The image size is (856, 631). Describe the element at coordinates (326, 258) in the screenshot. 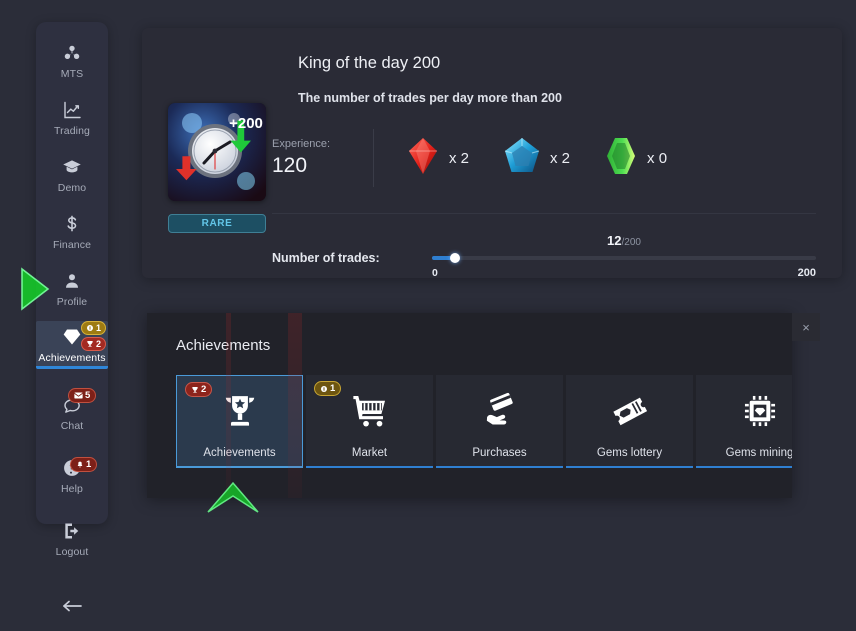

I see `progress-label: Number of trades:` at that location.